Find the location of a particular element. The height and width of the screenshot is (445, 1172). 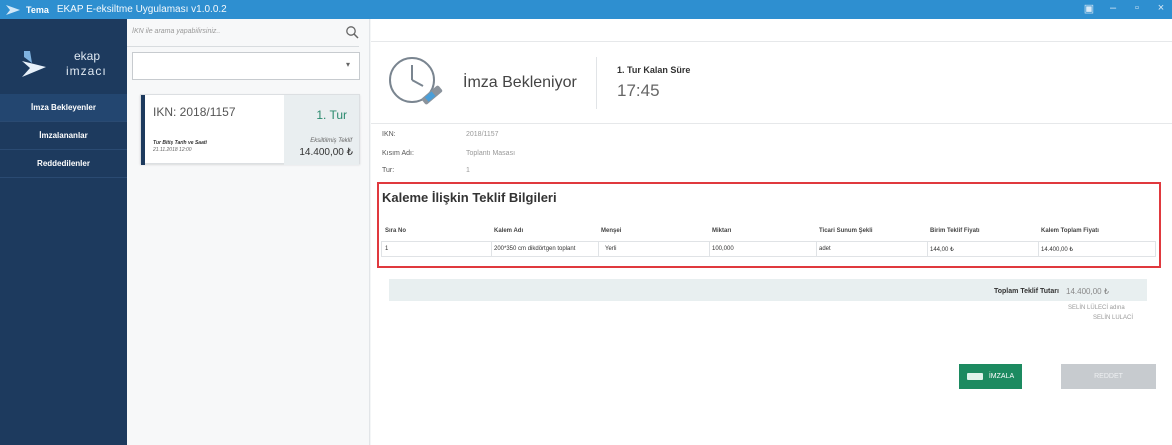

search-icon is located at coordinates (352, 32).